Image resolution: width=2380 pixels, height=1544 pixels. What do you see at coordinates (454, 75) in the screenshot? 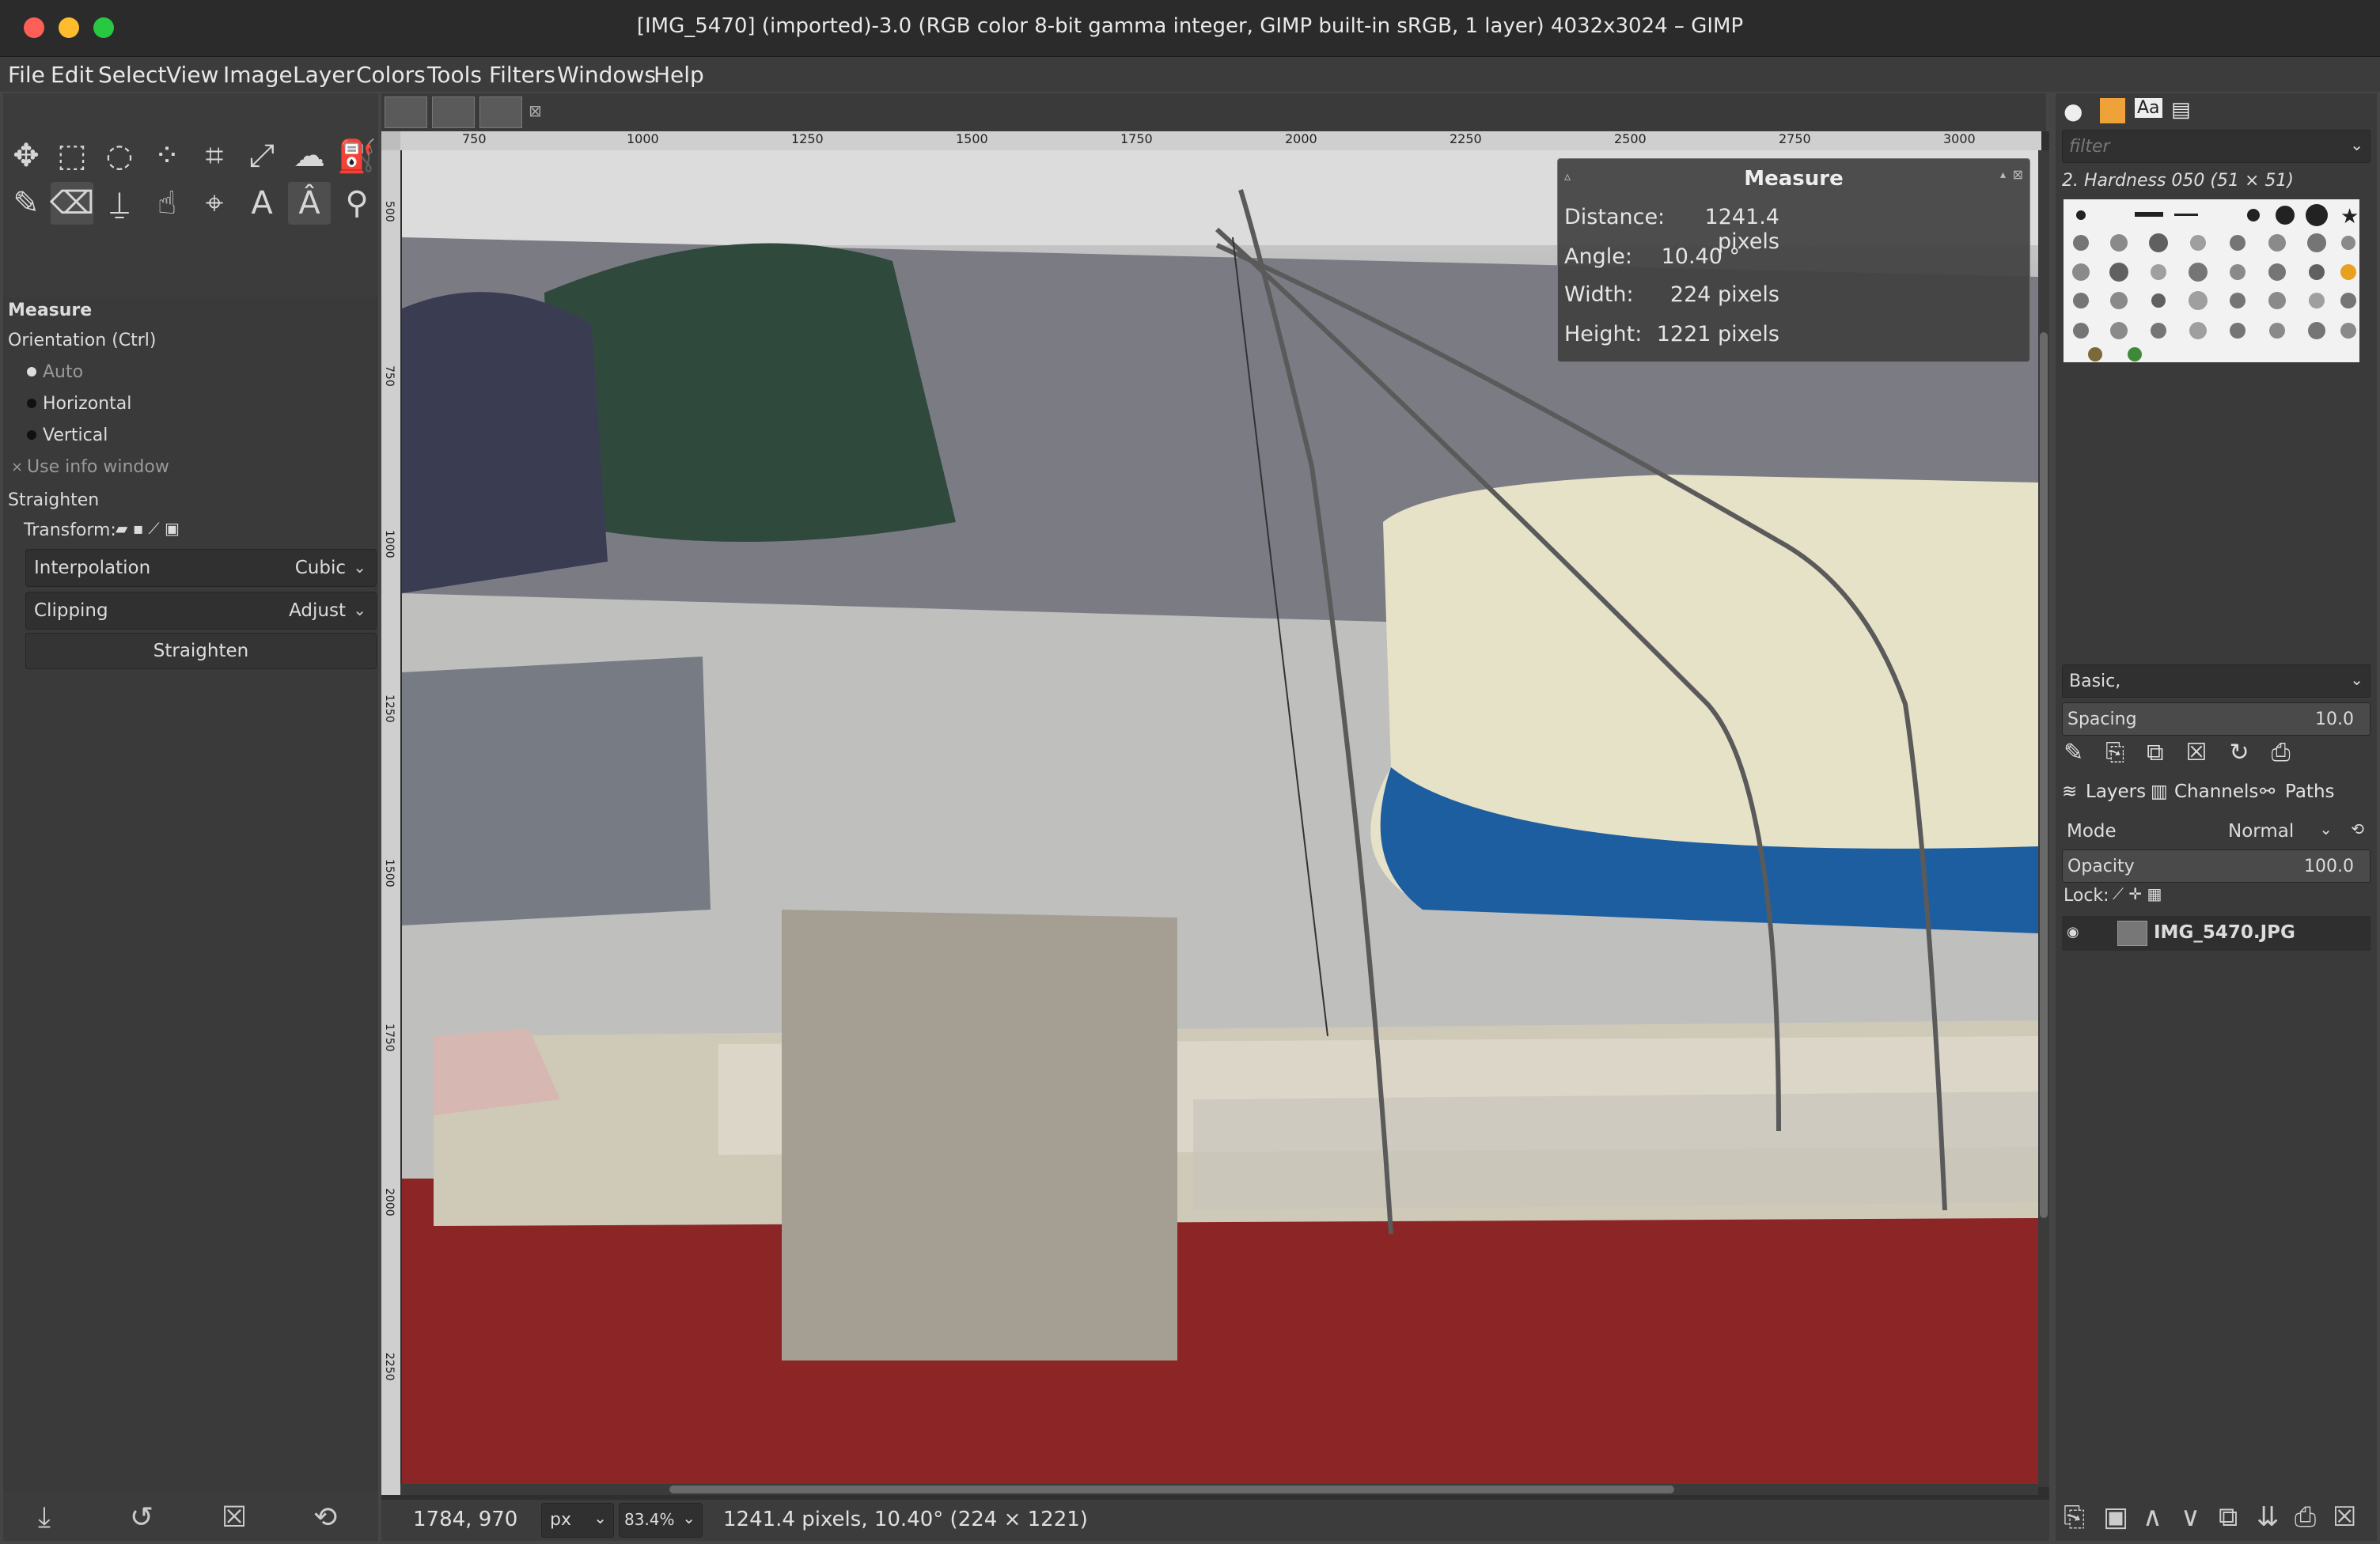
I see `menu-tools: Tools` at bounding box center [454, 75].